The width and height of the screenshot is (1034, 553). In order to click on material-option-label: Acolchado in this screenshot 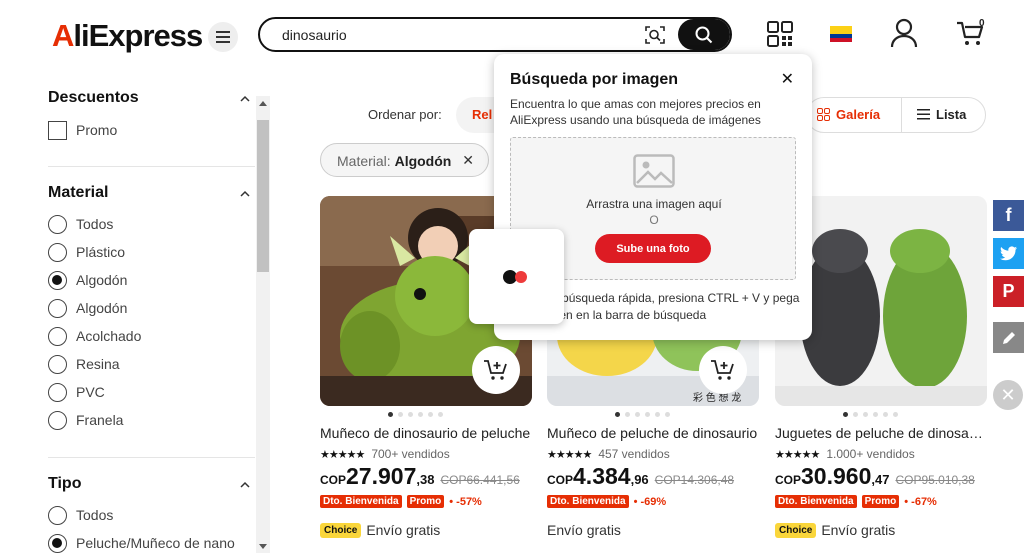, I will do `click(109, 336)`.